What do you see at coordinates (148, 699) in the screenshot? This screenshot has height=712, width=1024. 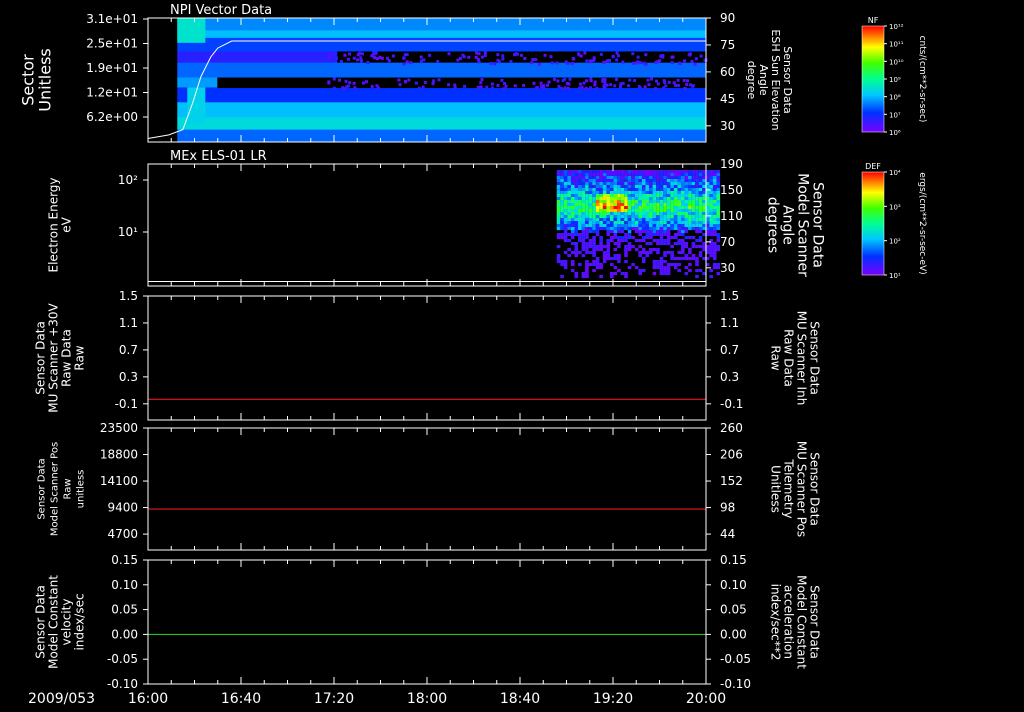 I see `x-tick-label: 16:00` at bounding box center [148, 699].